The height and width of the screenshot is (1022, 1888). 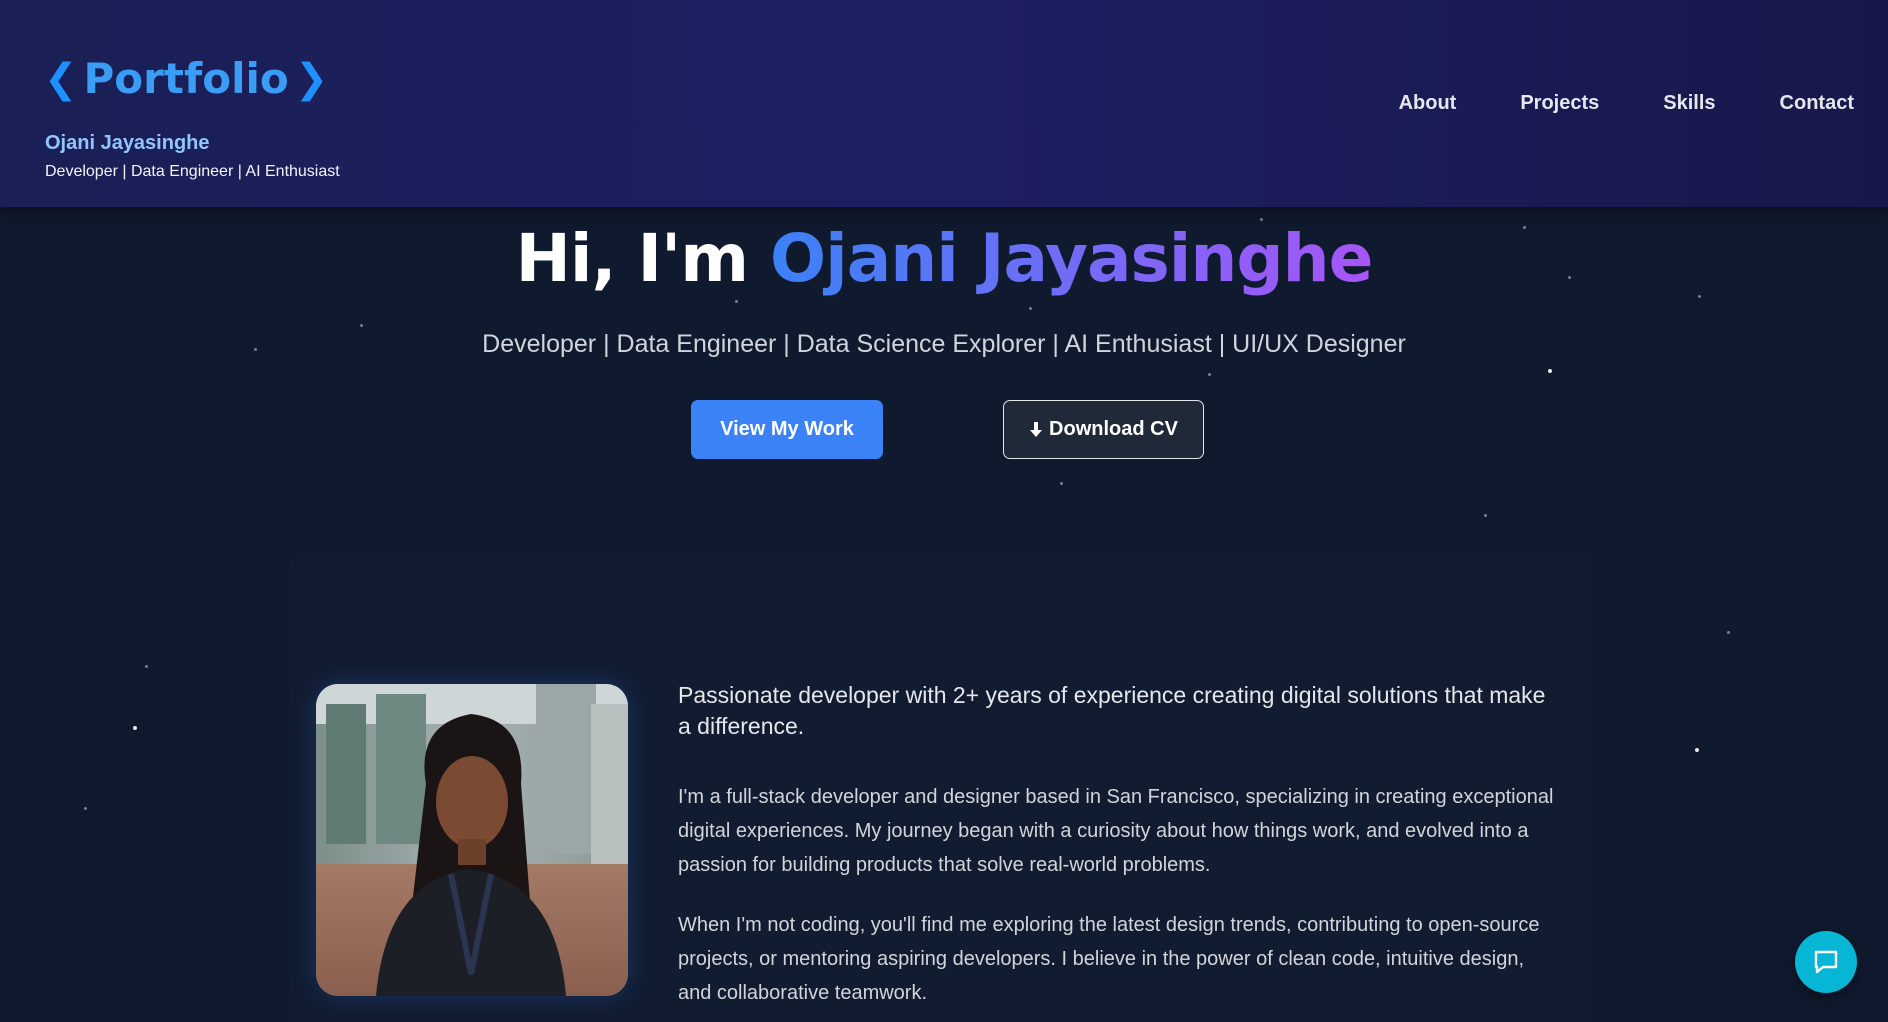 What do you see at coordinates (1626, 103) in the screenshot?
I see `main-nav: About Projects Skills Contact` at bounding box center [1626, 103].